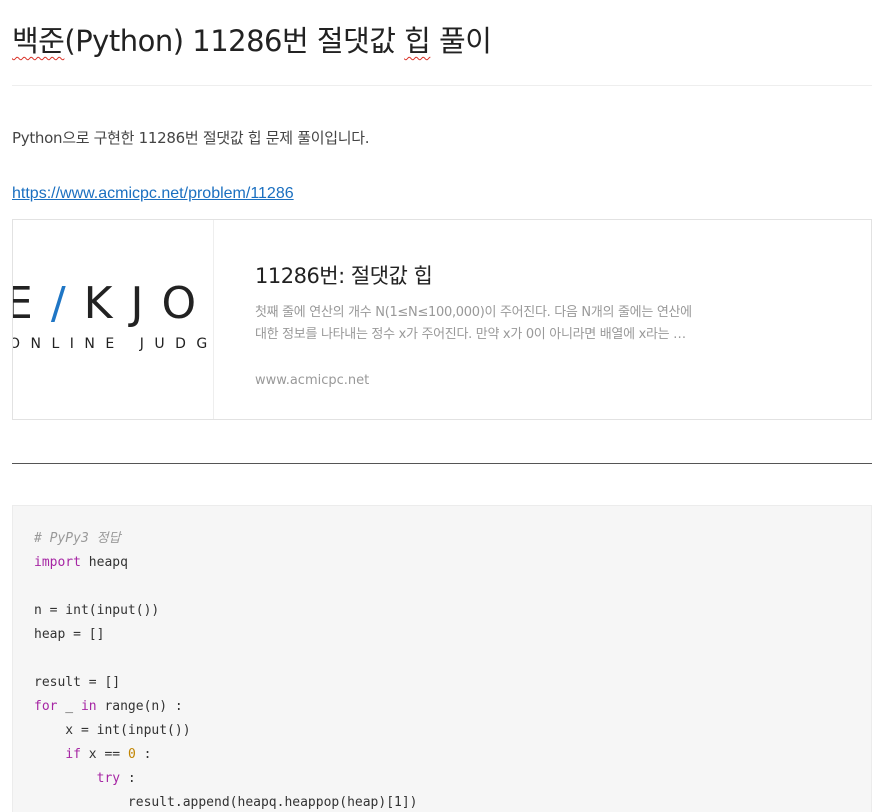  What do you see at coordinates (116, 778) in the screenshot?
I see `code-line: try :` at bounding box center [116, 778].